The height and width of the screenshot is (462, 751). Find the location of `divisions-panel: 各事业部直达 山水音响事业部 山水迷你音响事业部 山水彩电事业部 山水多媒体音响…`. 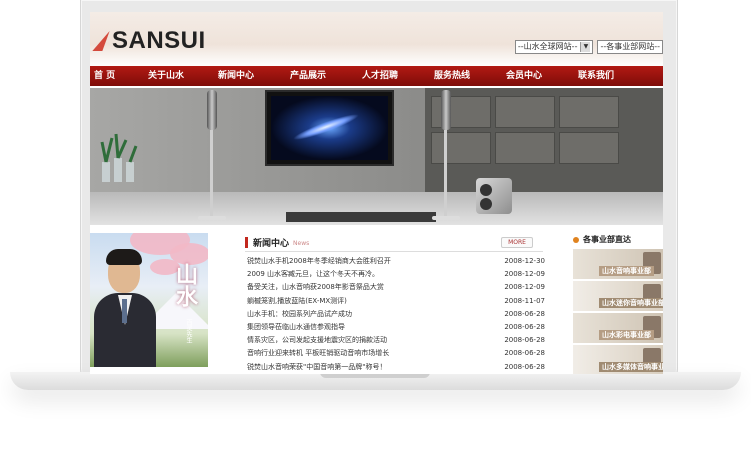

divisions-panel: 各事业部直达 山水音响事业部 山水迷你音响事业部 山水彩电事业部 山水多媒体音响… is located at coordinates (618, 303).